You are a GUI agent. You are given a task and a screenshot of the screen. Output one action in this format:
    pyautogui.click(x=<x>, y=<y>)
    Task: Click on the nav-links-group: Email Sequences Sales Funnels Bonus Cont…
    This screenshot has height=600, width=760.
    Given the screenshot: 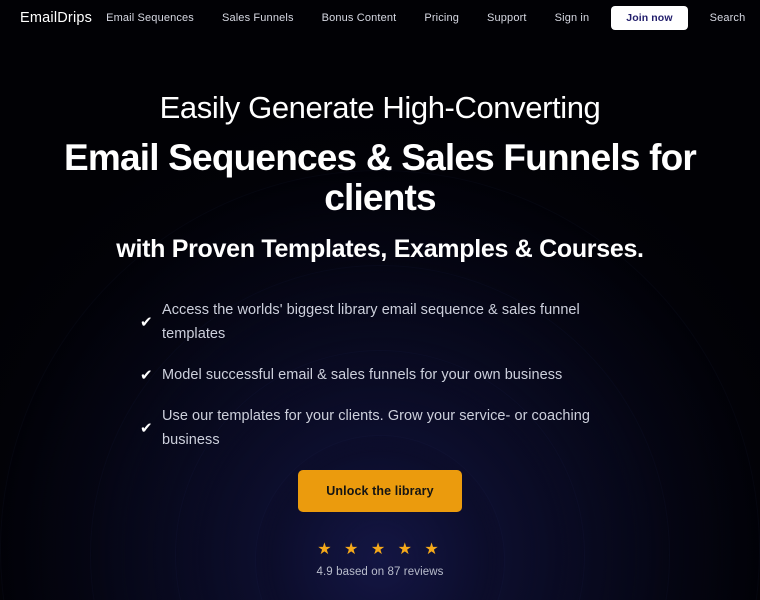 What is the action you would take?
    pyautogui.click(x=426, y=17)
    